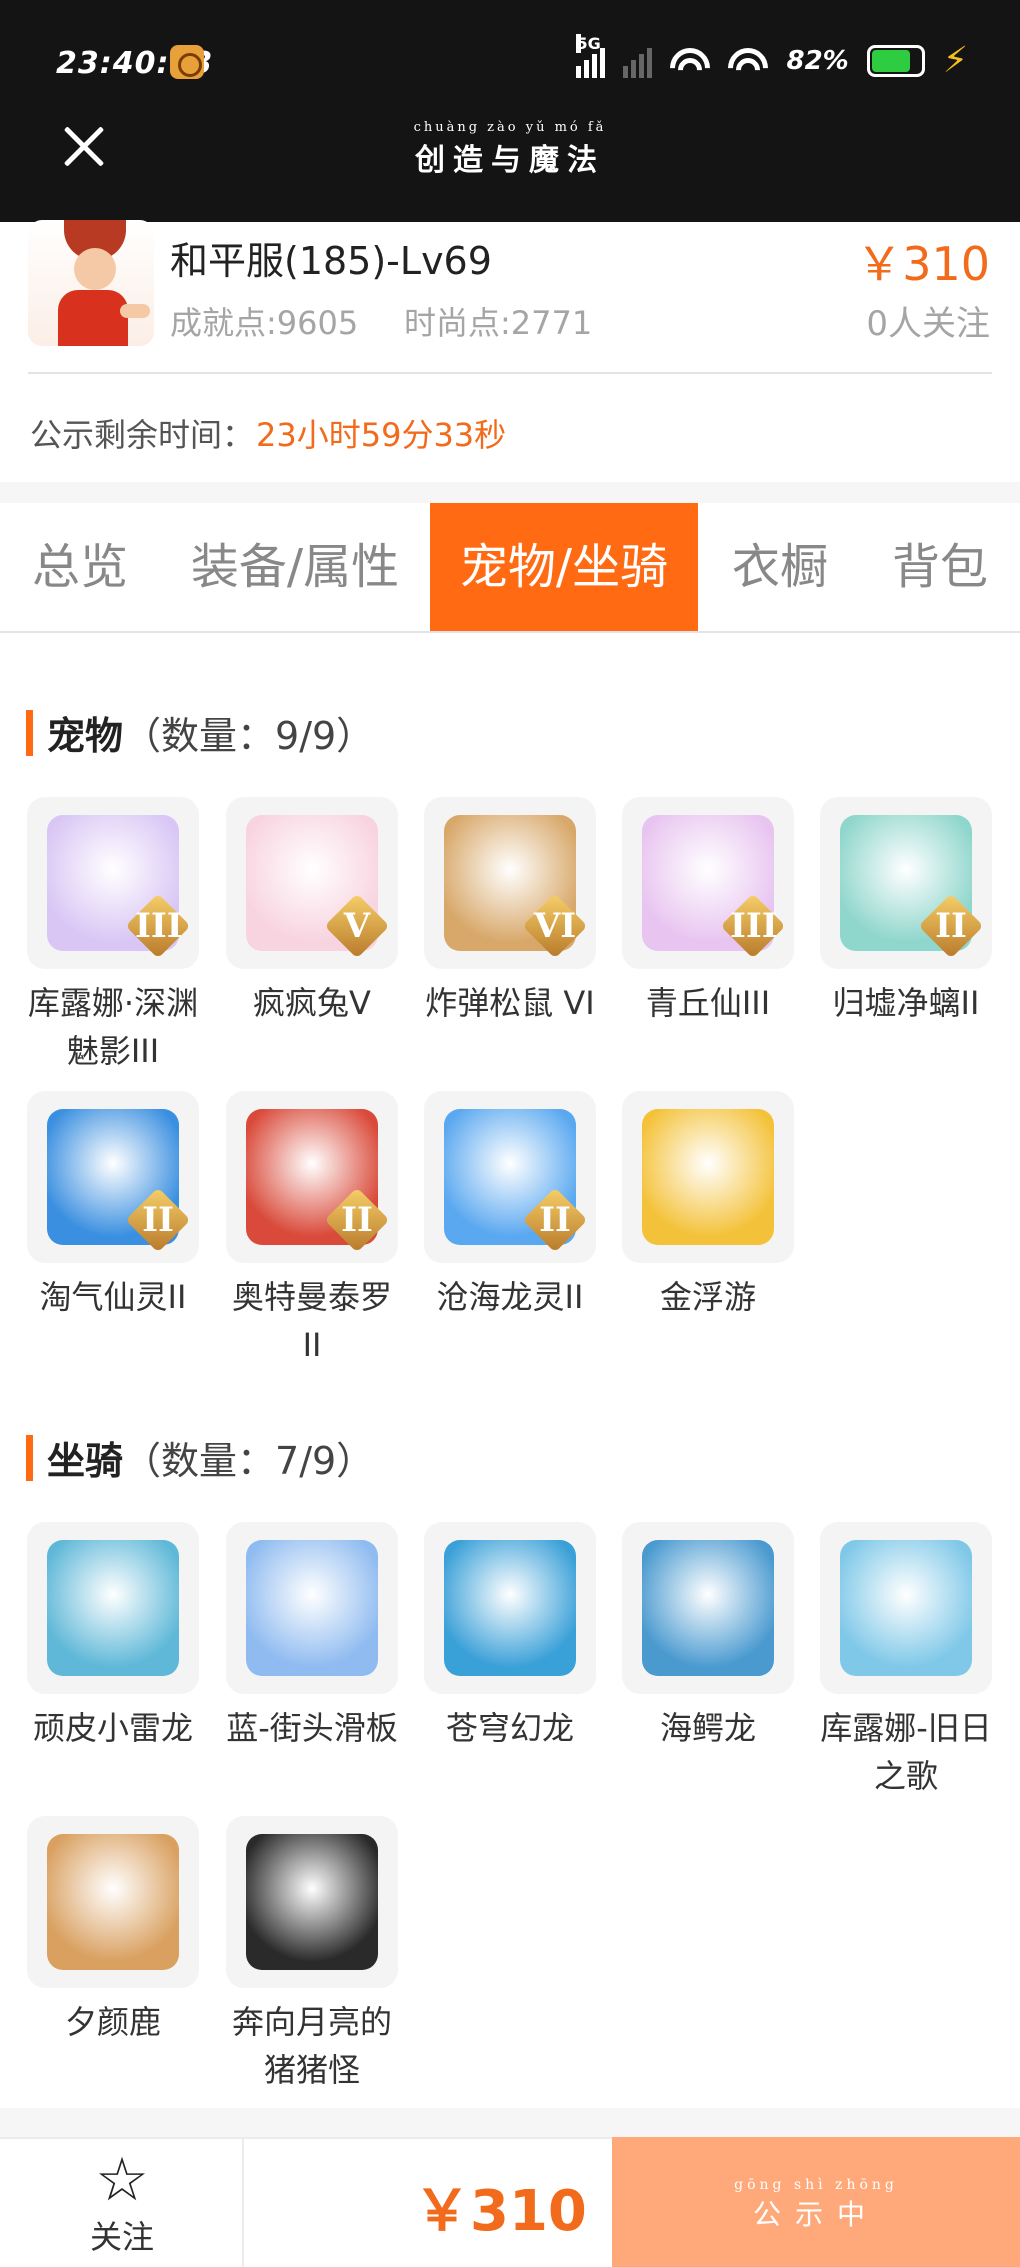 Image resolution: width=1020 pixels, height=2267 pixels. Describe the element at coordinates (381, 435) in the screenshot. I see `notice-remaining-time: 23小时59分33秒` at that location.